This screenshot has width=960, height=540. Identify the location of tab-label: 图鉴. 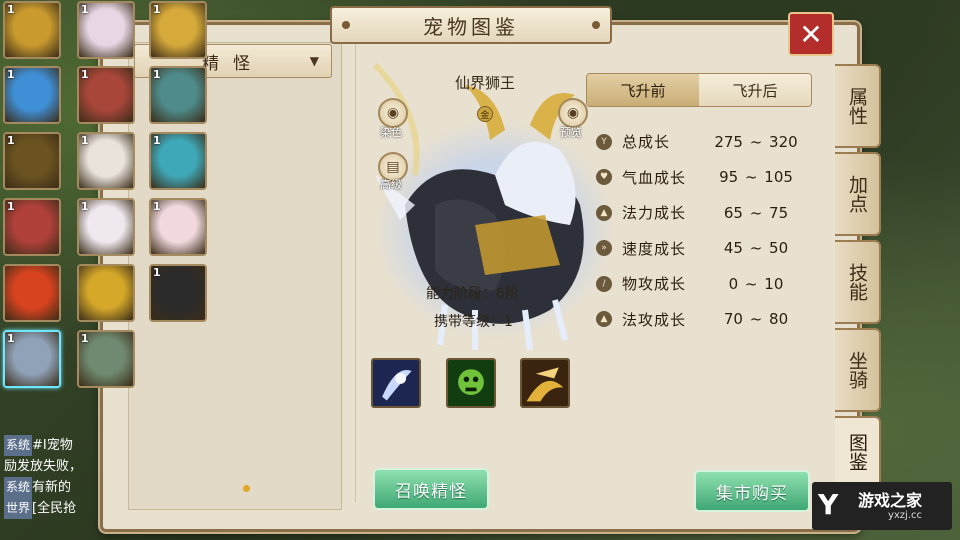
(857, 452).